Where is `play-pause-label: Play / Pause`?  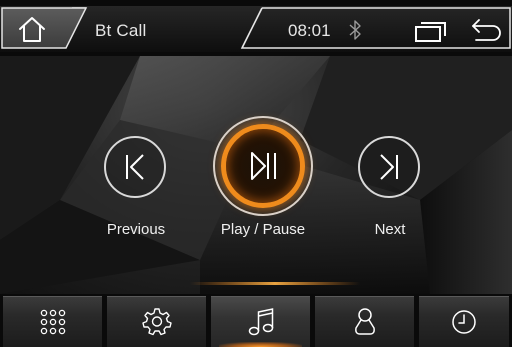 play-pause-label: Play / Pause is located at coordinates (263, 229).